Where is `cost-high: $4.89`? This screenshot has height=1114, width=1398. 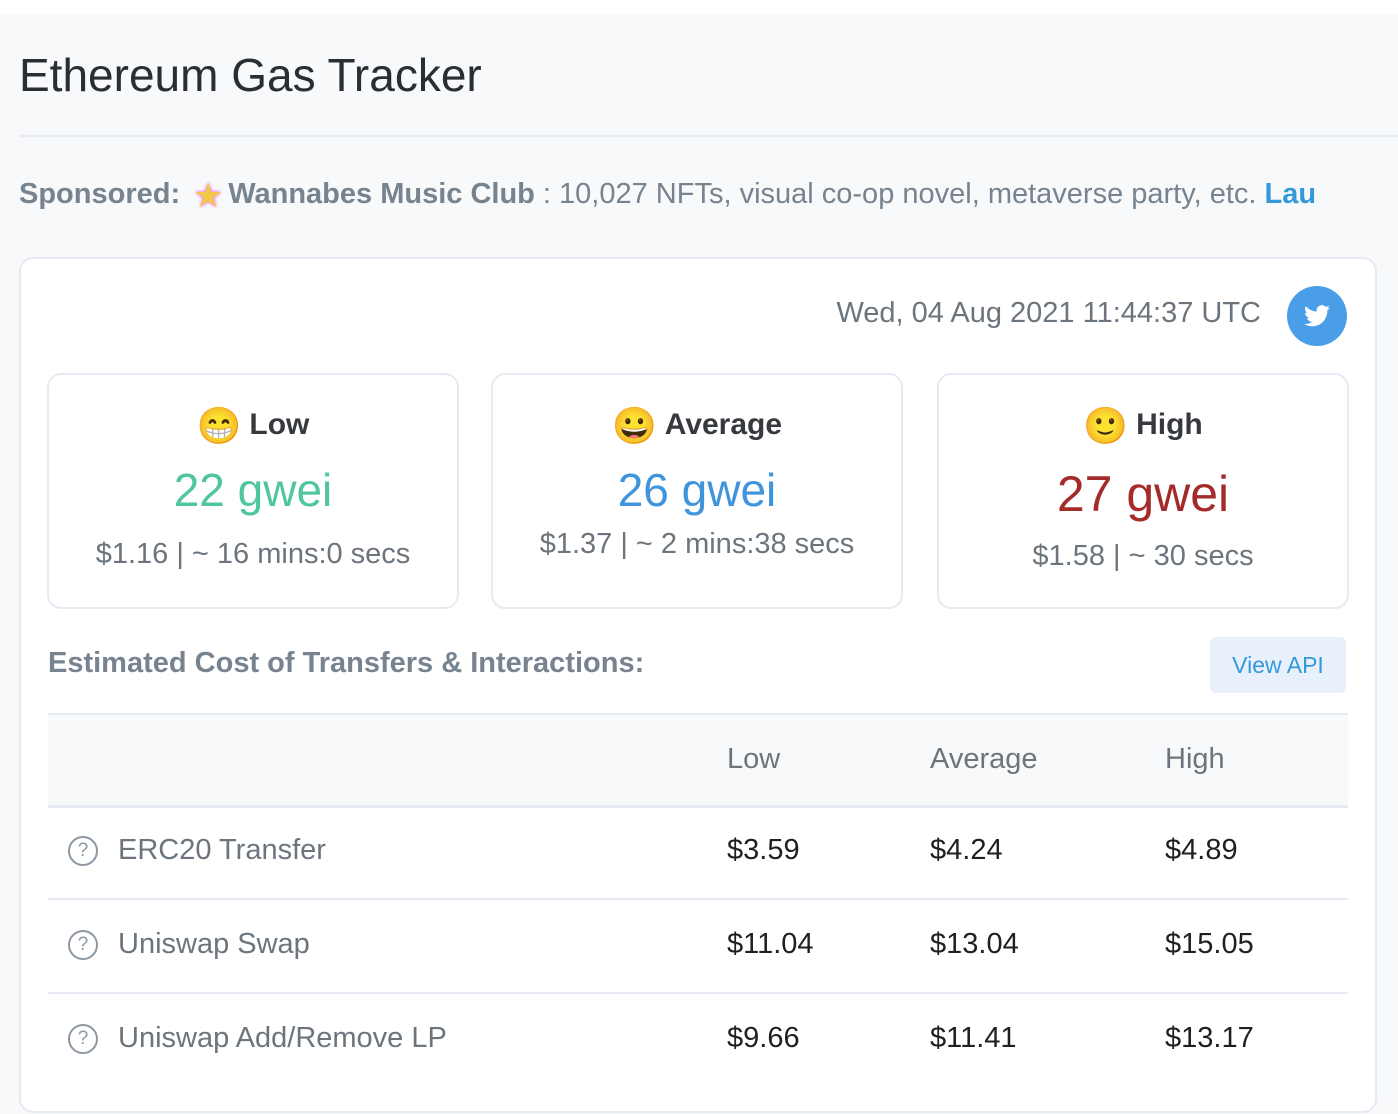 cost-high: $4.89 is located at coordinates (1201, 850).